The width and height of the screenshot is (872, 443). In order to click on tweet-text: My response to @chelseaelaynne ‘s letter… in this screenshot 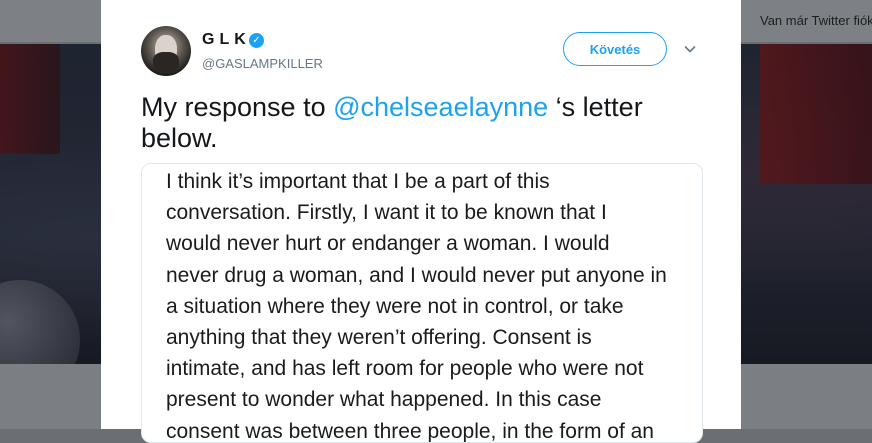, I will do `click(411, 123)`.